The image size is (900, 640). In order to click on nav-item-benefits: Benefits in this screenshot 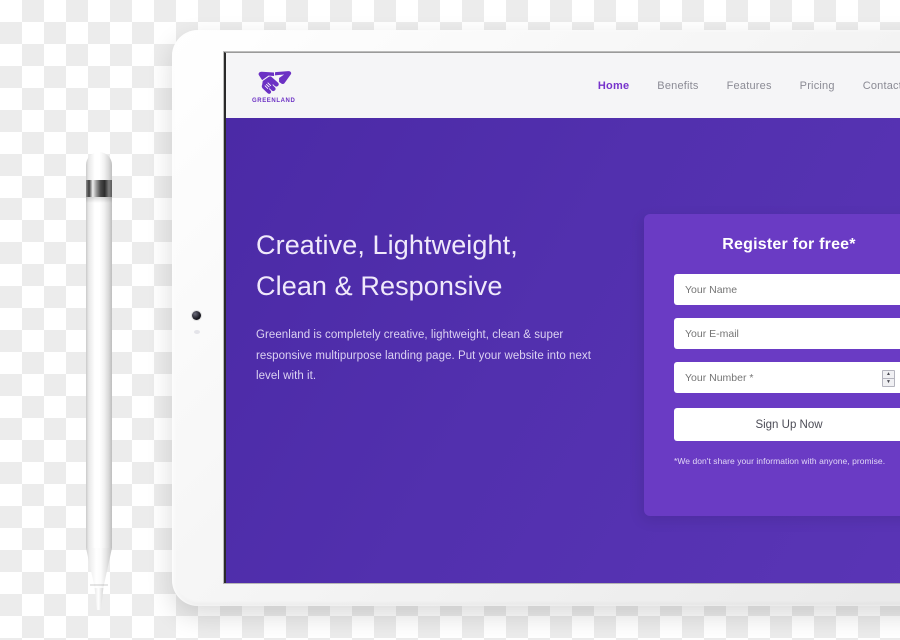, I will do `click(677, 86)`.